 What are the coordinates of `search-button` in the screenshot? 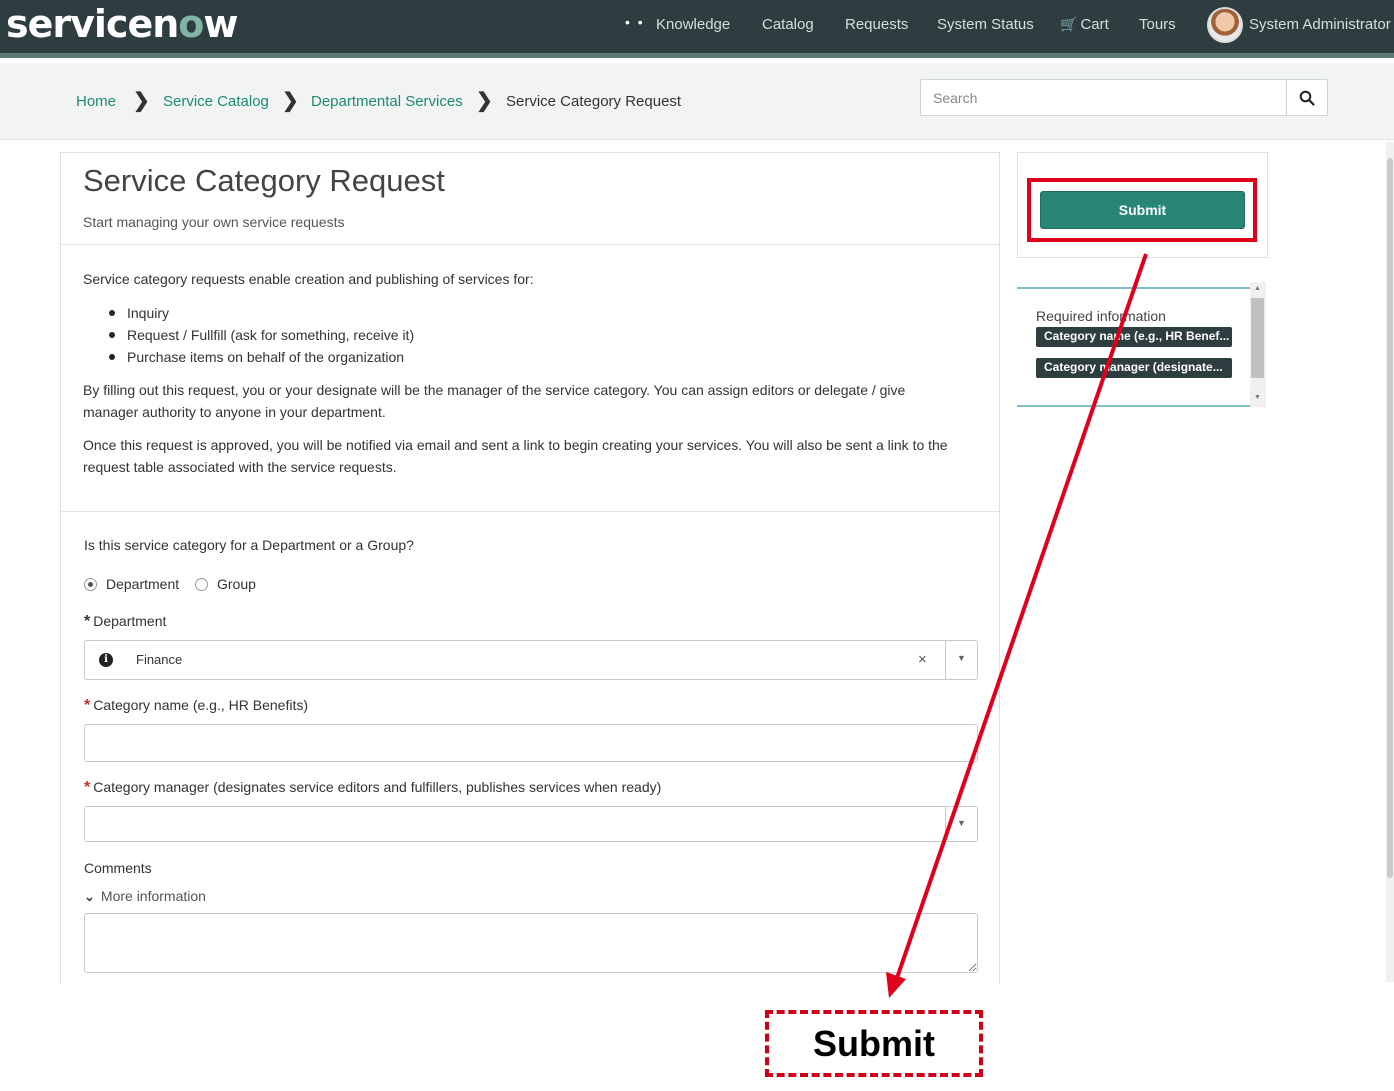 It's located at (1307, 97).